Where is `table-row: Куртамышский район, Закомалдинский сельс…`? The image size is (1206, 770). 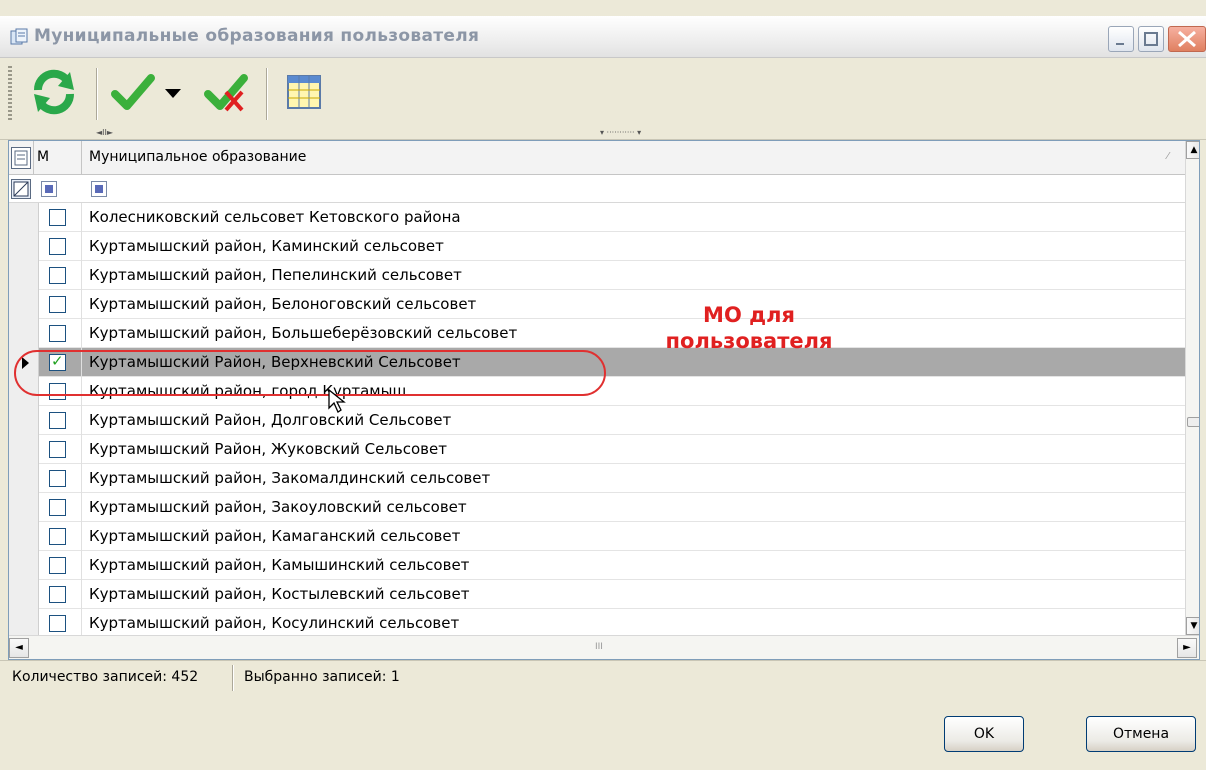 table-row: Куртамышский район, Закомалдинский сельс… is located at coordinates (597, 478).